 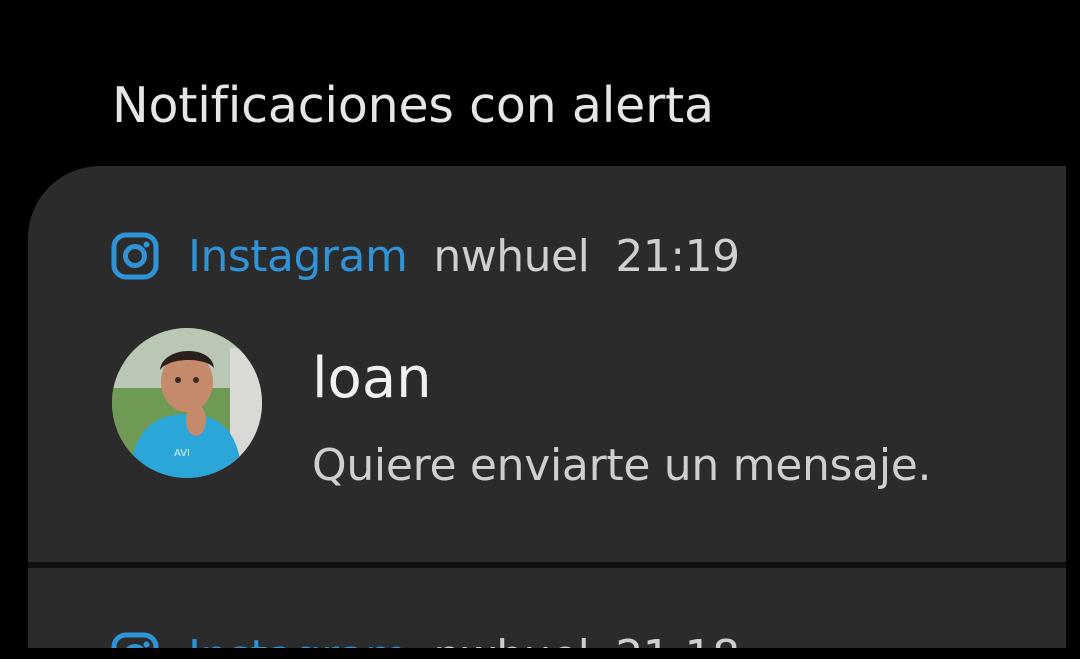 I want to click on avatar: AVI, so click(x=187, y=403).